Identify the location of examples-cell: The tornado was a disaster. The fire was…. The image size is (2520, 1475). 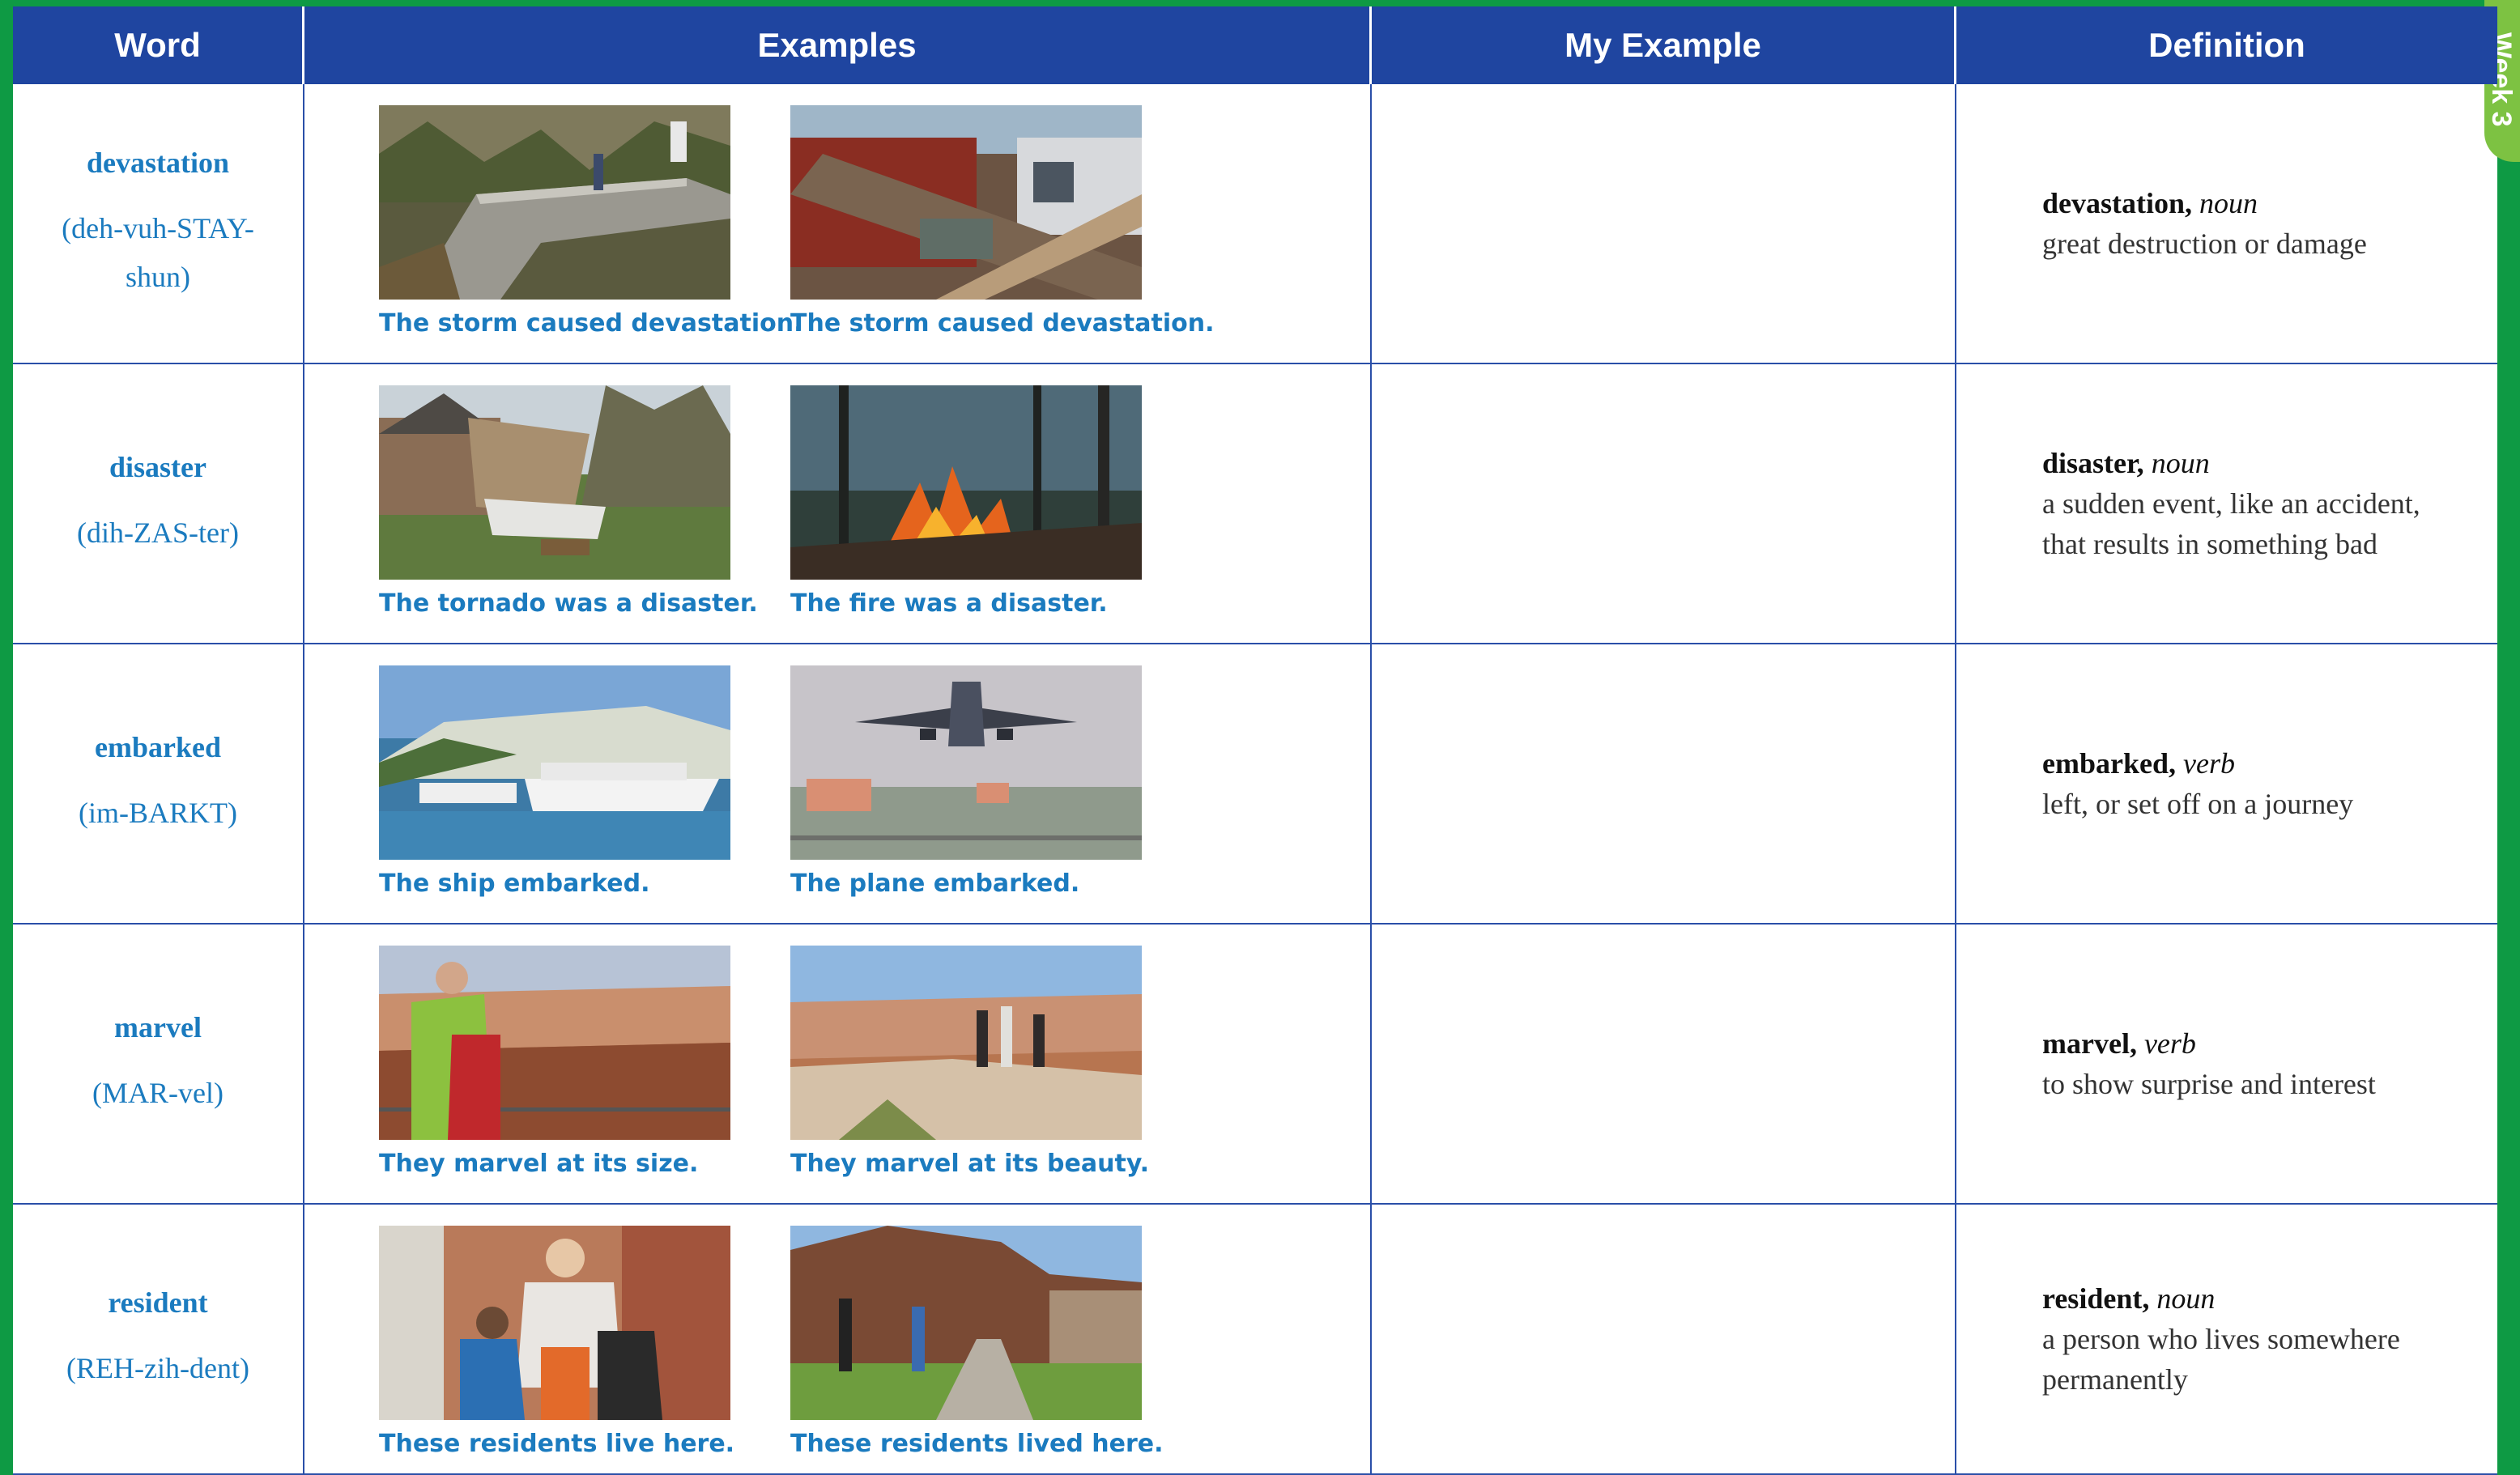
(838, 504).